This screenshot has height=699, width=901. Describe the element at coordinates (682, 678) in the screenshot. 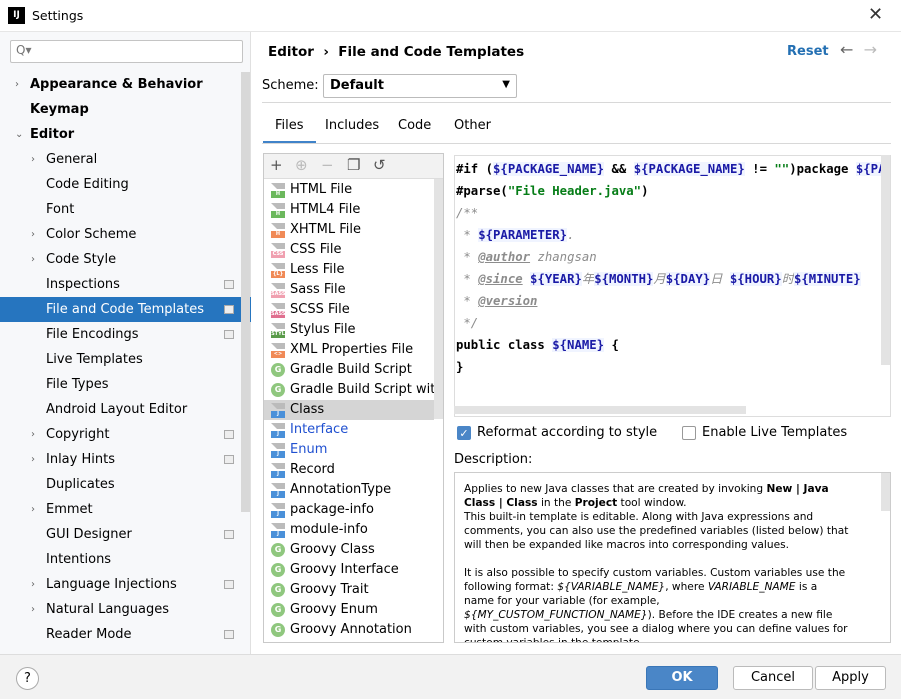

I see `ok-button: OK` at that location.